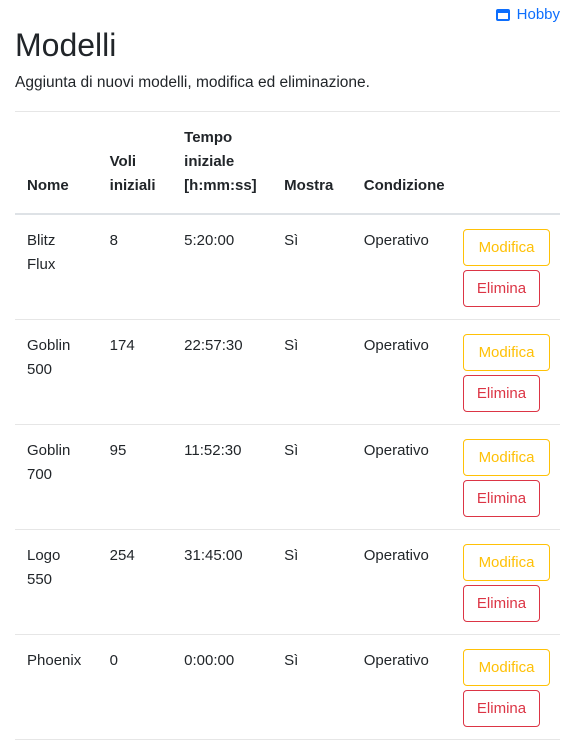 Image resolution: width=575 pixels, height=740 pixels. What do you see at coordinates (118, 450) in the screenshot?
I see `cell-voli: 95` at bounding box center [118, 450].